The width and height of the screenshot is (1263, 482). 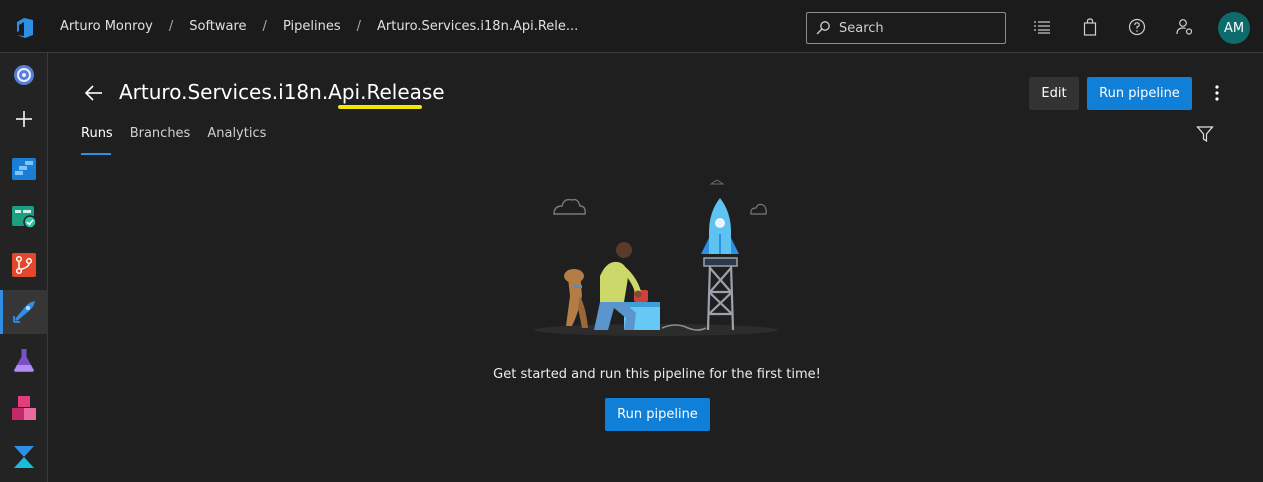 What do you see at coordinates (380, 107) in the screenshot?
I see `highlight-underline` at bounding box center [380, 107].